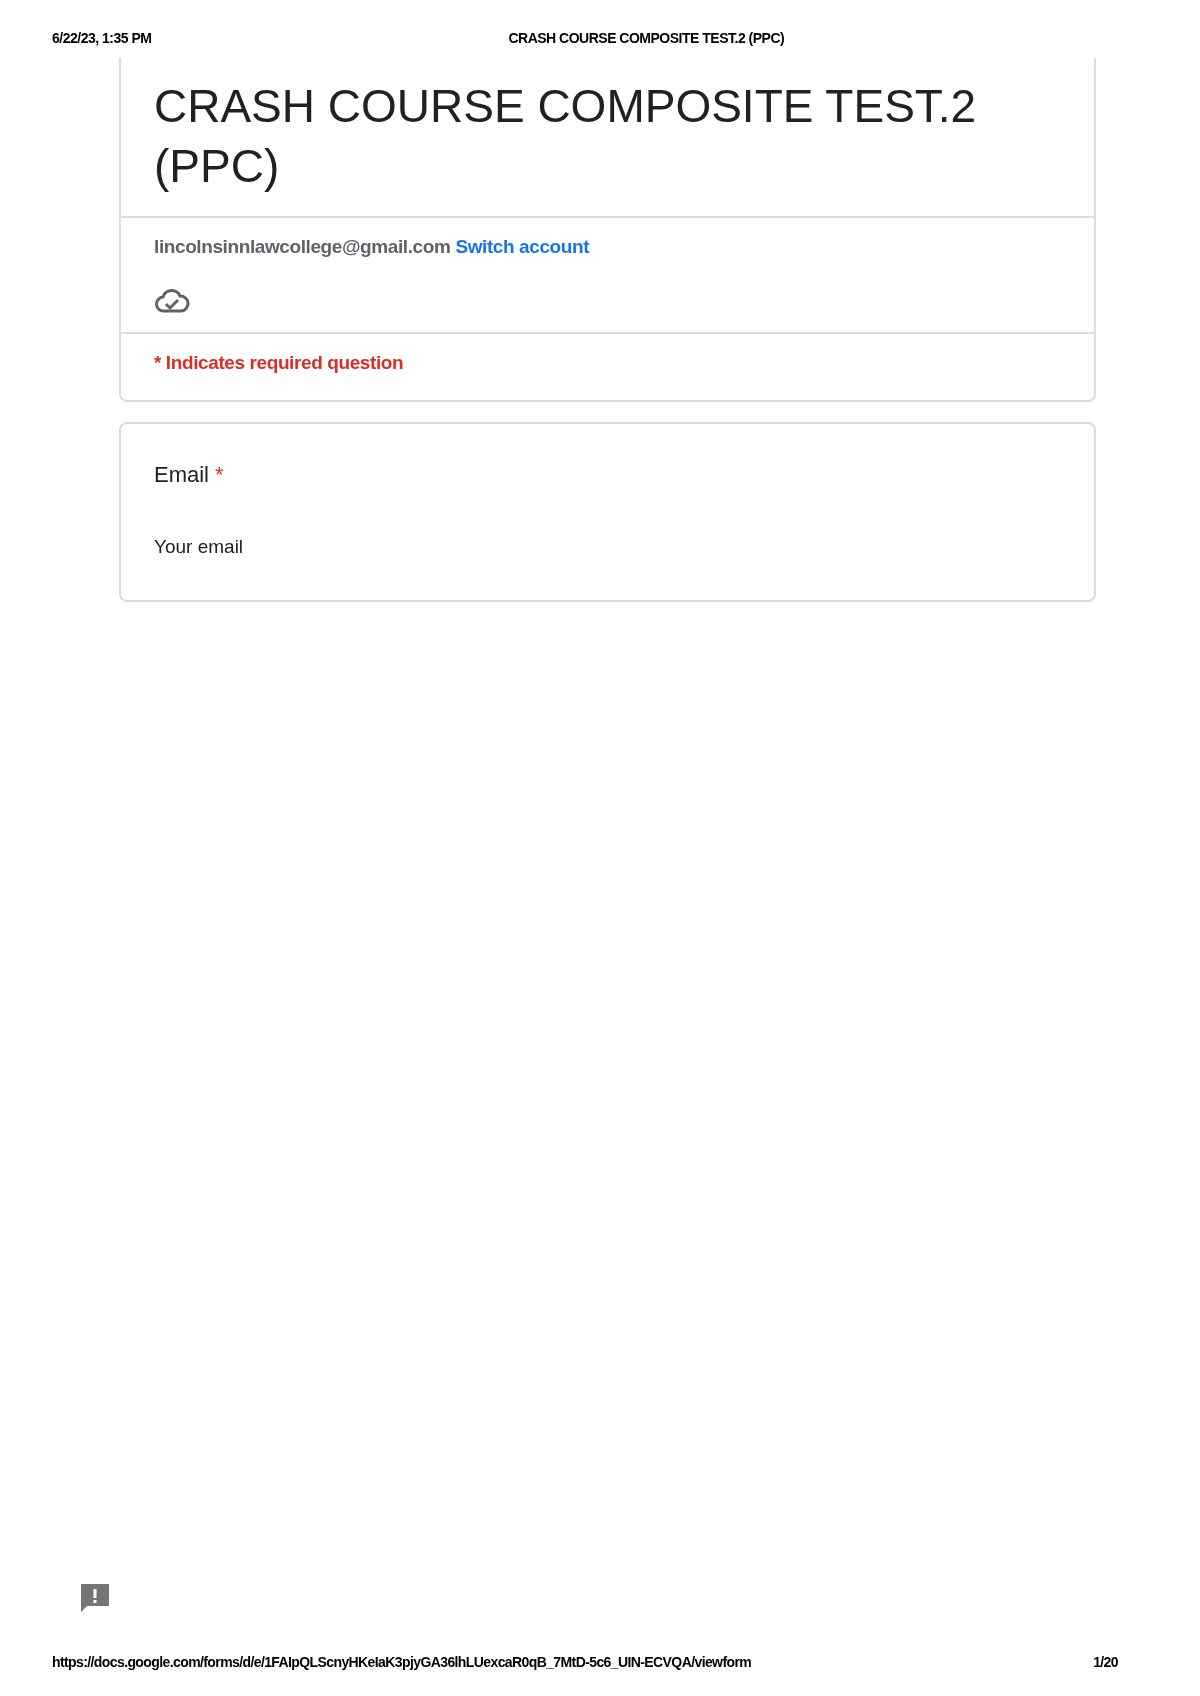 The width and height of the screenshot is (1200, 1696). I want to click on required-note: * Indicates required question, so click(279, 363).